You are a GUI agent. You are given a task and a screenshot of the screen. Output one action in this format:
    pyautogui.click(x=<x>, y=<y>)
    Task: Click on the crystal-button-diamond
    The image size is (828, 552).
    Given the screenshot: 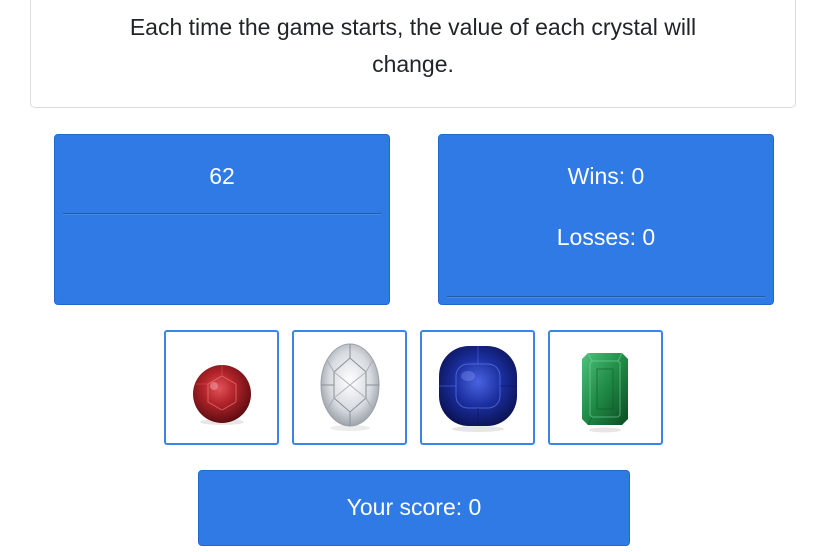 What is the action you would take?
    pyautogui.click(x=349, y=387)
    